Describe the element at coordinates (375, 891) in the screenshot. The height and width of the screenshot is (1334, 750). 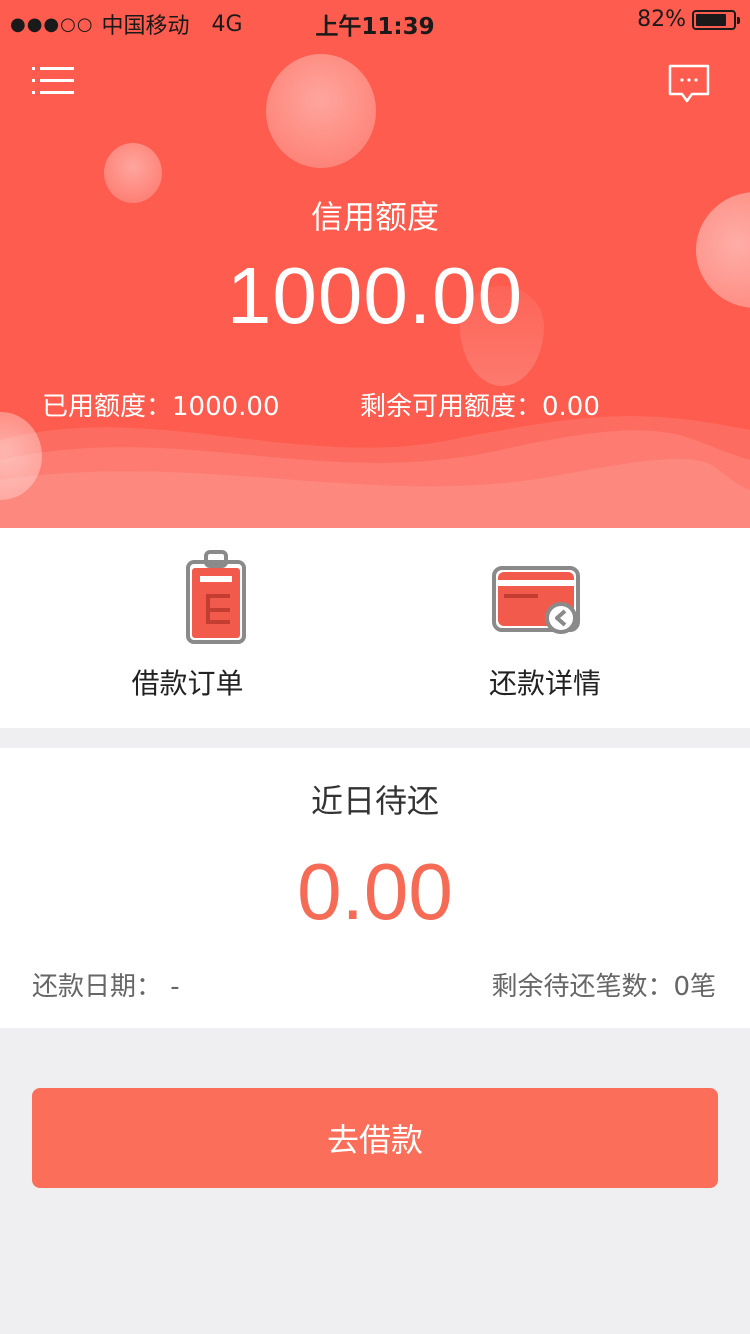
I see `recent-due-amount: 0.00` at that location.